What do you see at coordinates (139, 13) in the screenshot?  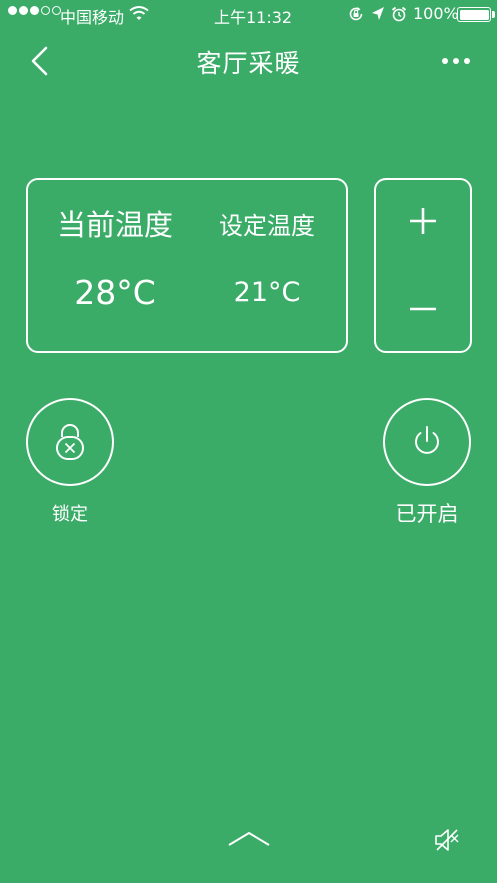 I see `wifi-icon` at bounding box center [139, 13].